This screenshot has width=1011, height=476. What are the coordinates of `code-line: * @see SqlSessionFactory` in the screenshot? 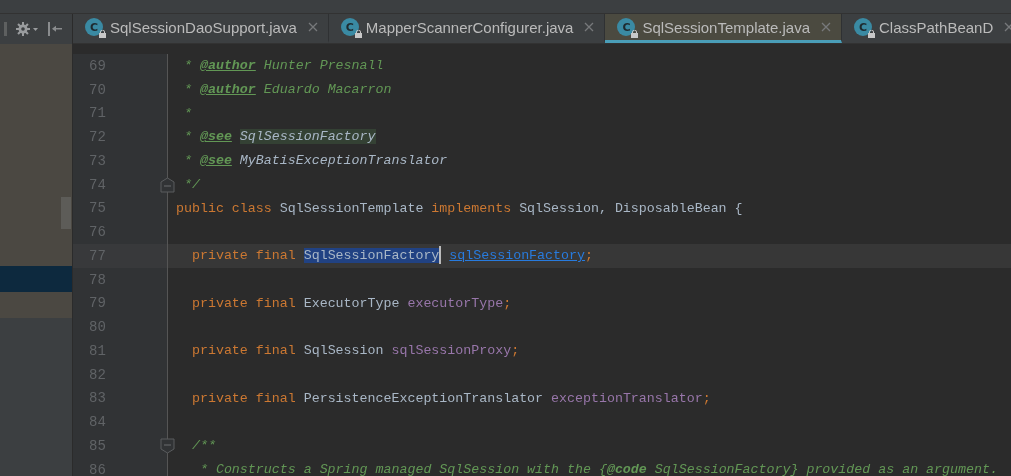 It's located at (280, 137).